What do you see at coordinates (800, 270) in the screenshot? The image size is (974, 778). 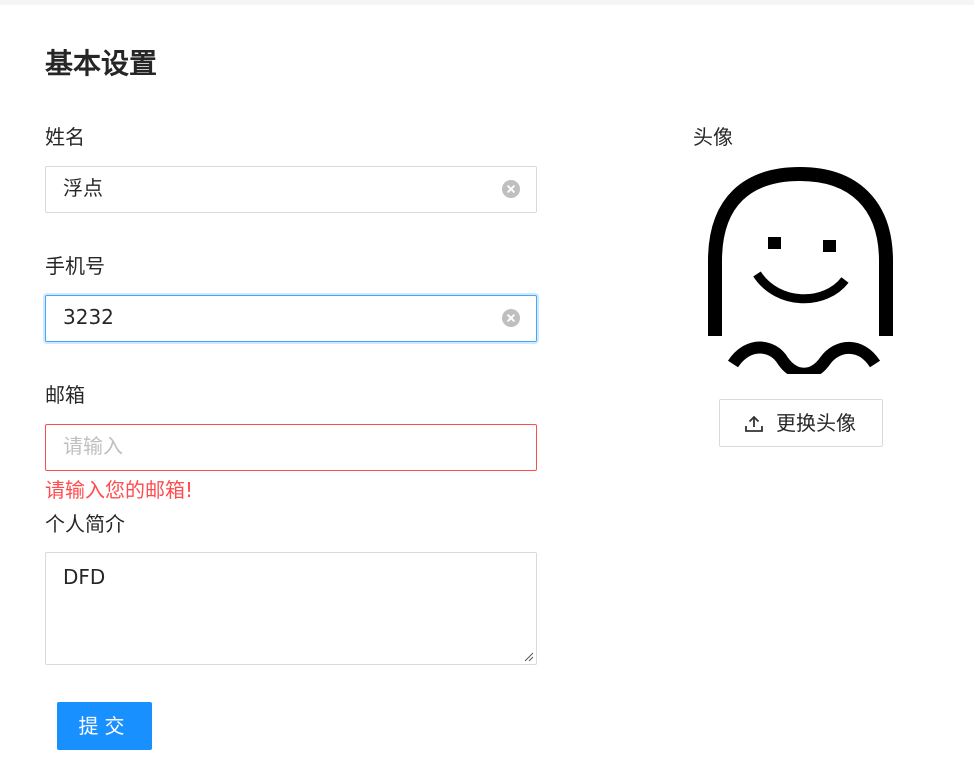 I see `ghost-avatar-icon` at bounding box center [800, 270].